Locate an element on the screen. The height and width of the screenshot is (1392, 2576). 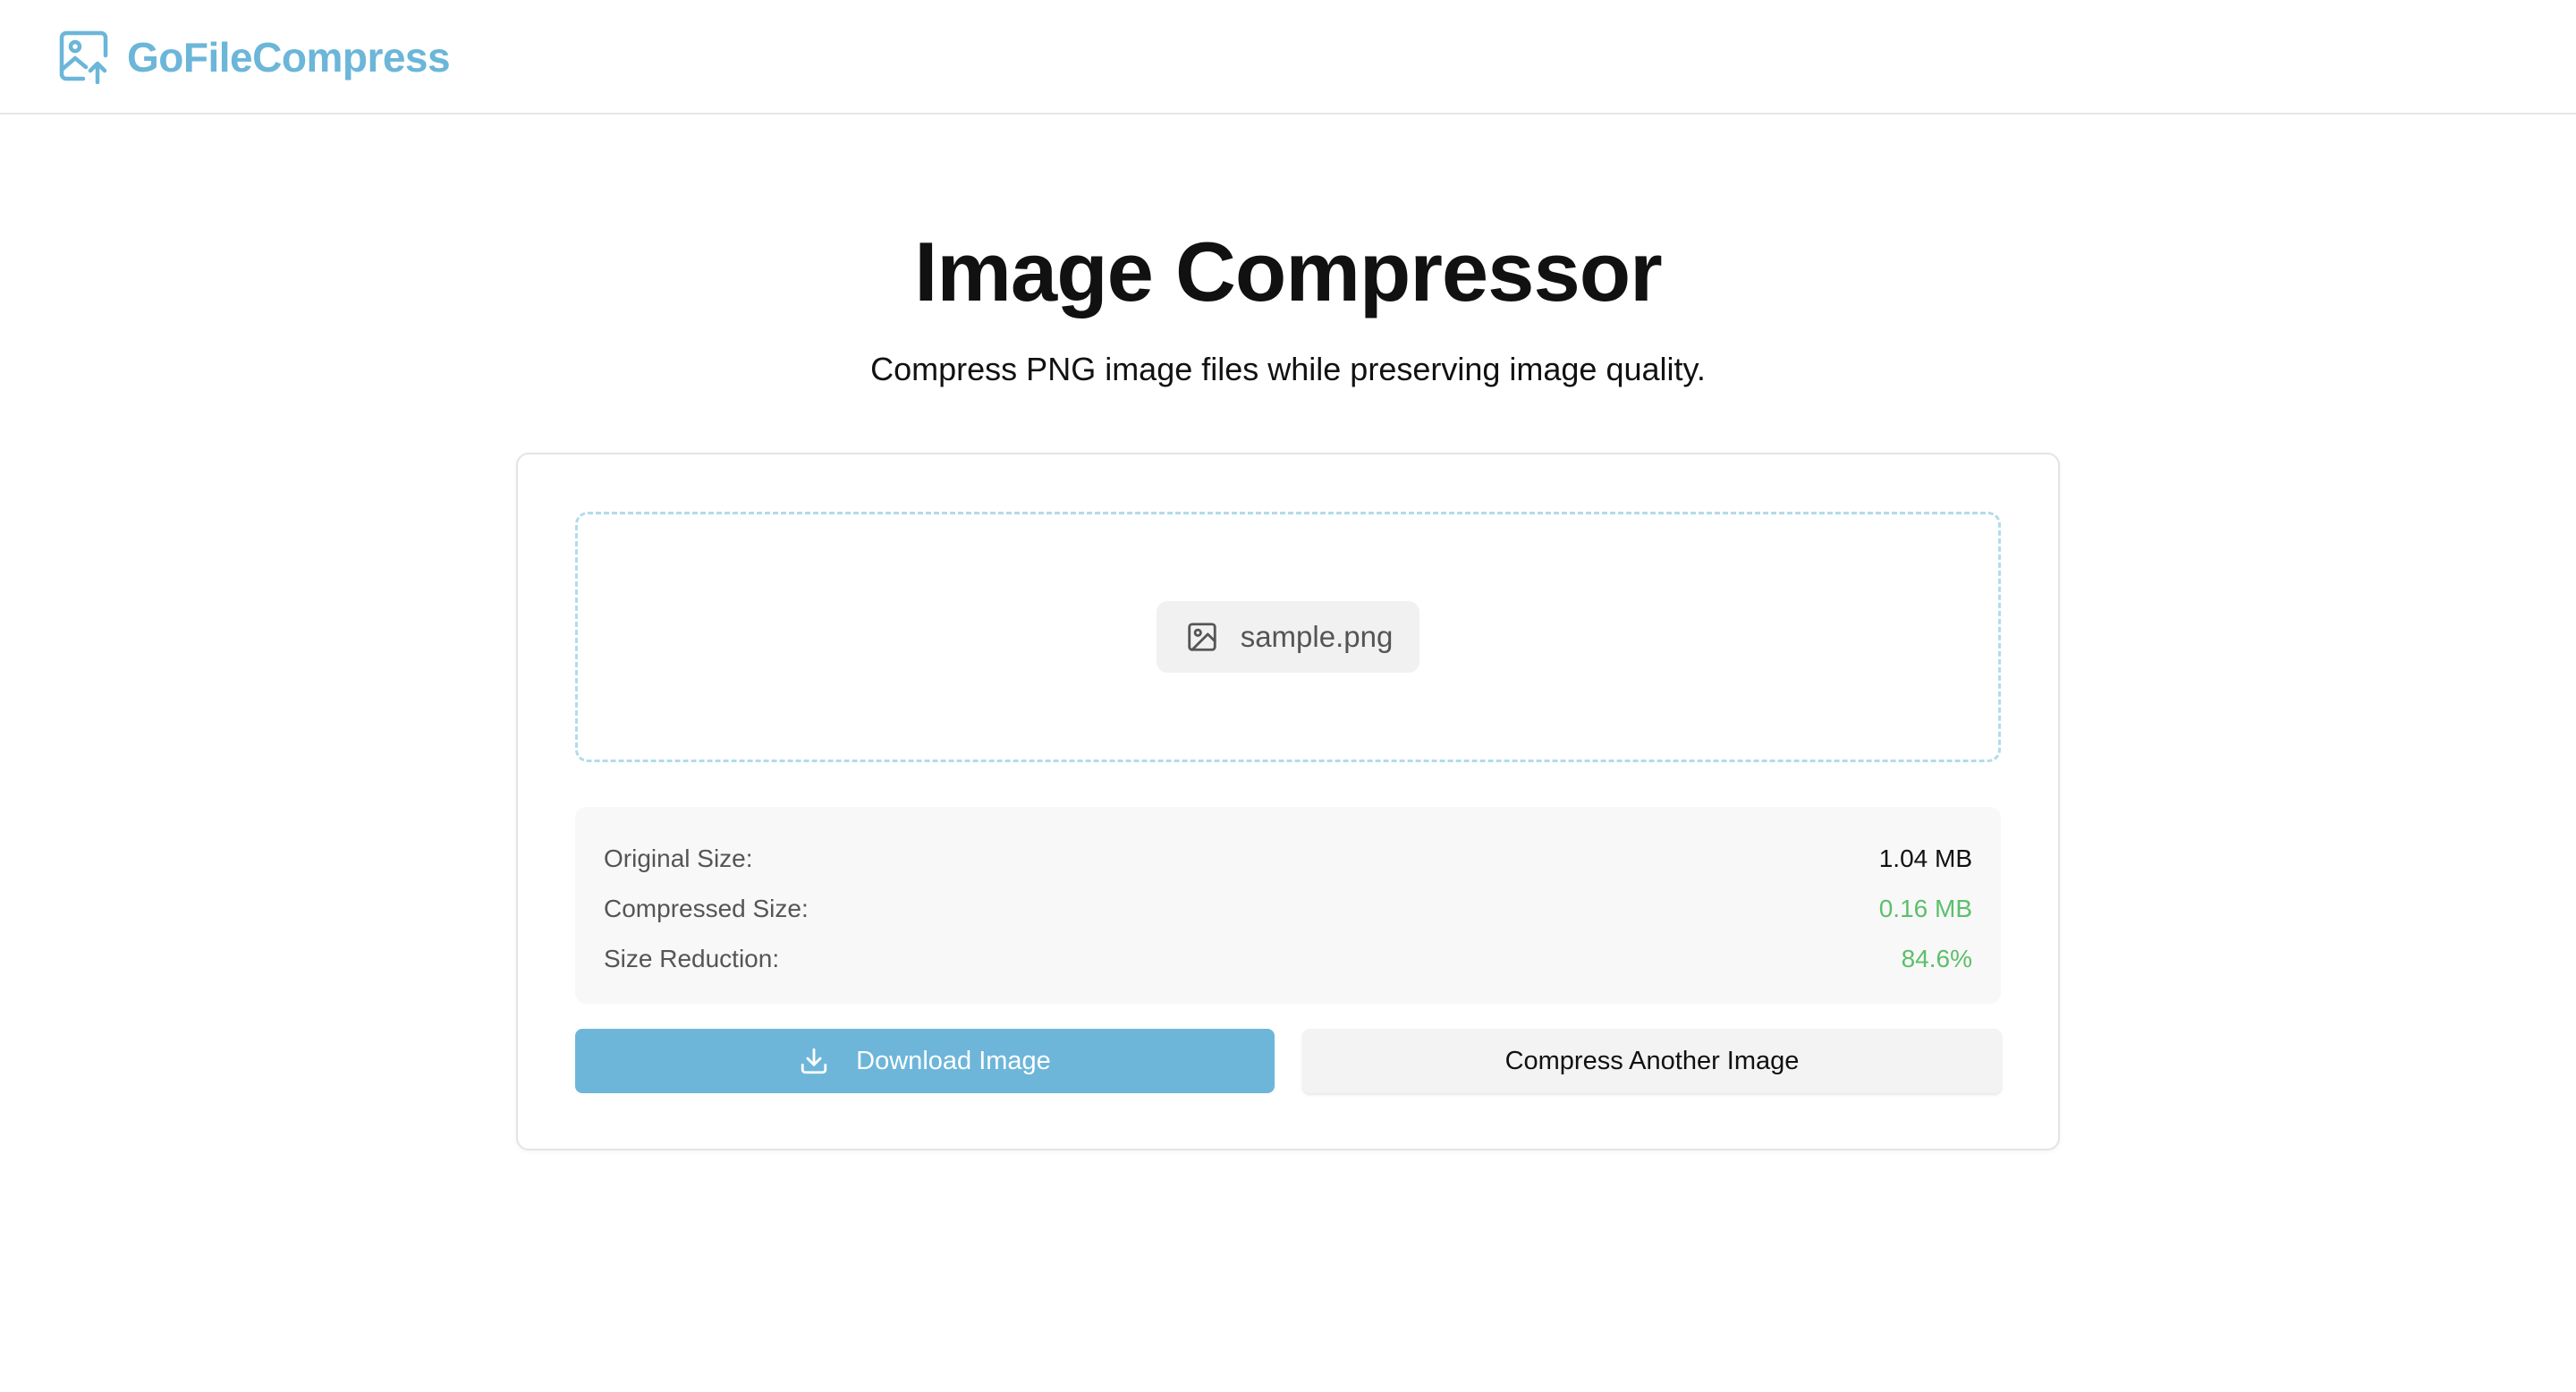
original-size-label: Original Size: is located at coordinates (678, 858).